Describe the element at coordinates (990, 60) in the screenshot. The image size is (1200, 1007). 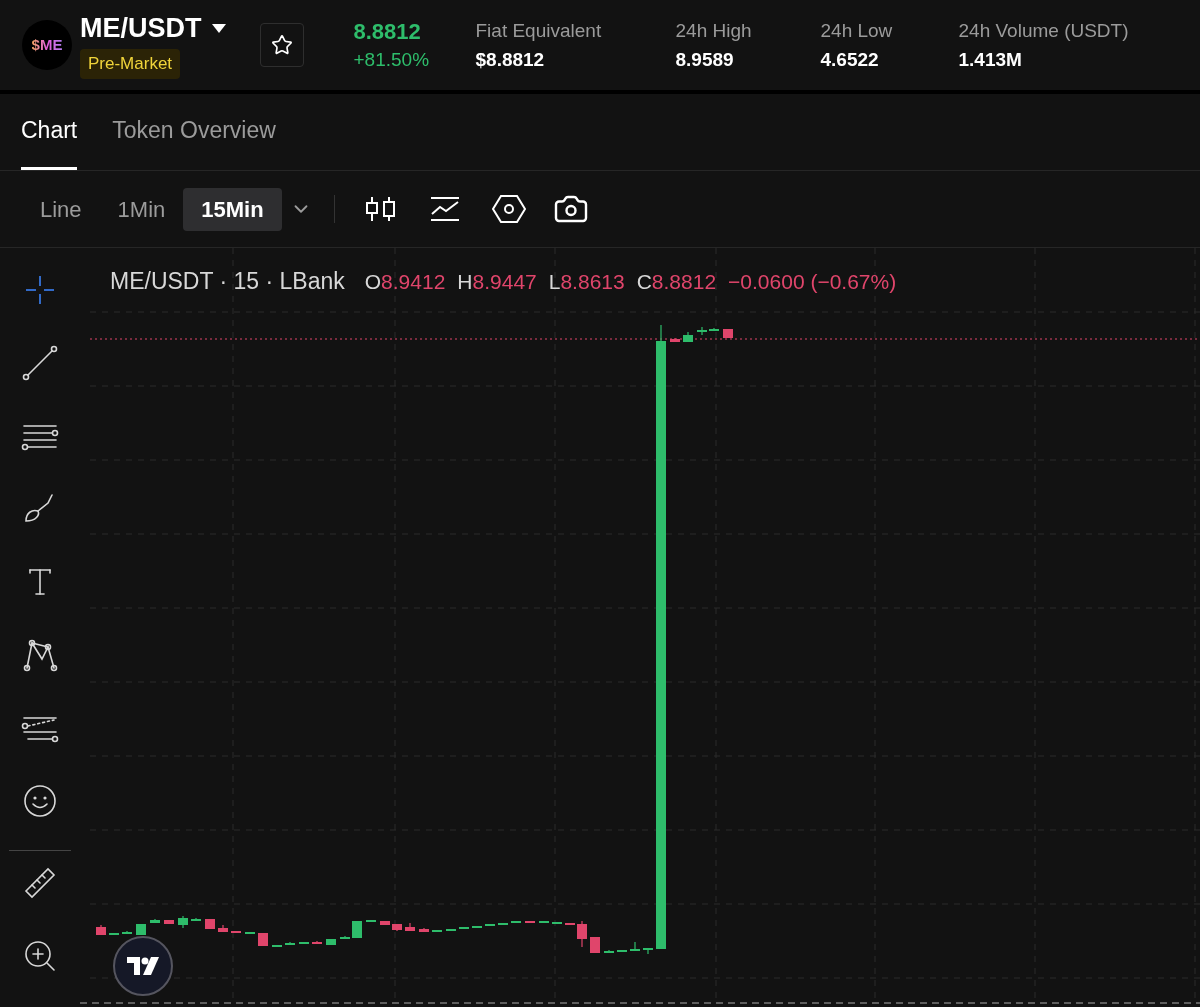
I see `stat-value: 1.413M` at that location.